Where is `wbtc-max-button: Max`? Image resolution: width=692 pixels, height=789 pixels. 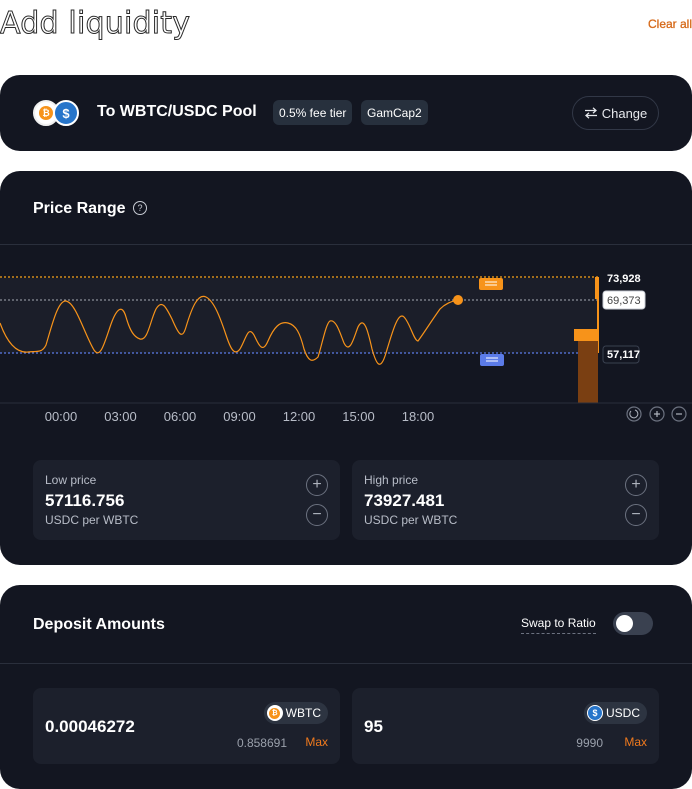 wbtc-max-button: Max is located at coordinates (316, 742).